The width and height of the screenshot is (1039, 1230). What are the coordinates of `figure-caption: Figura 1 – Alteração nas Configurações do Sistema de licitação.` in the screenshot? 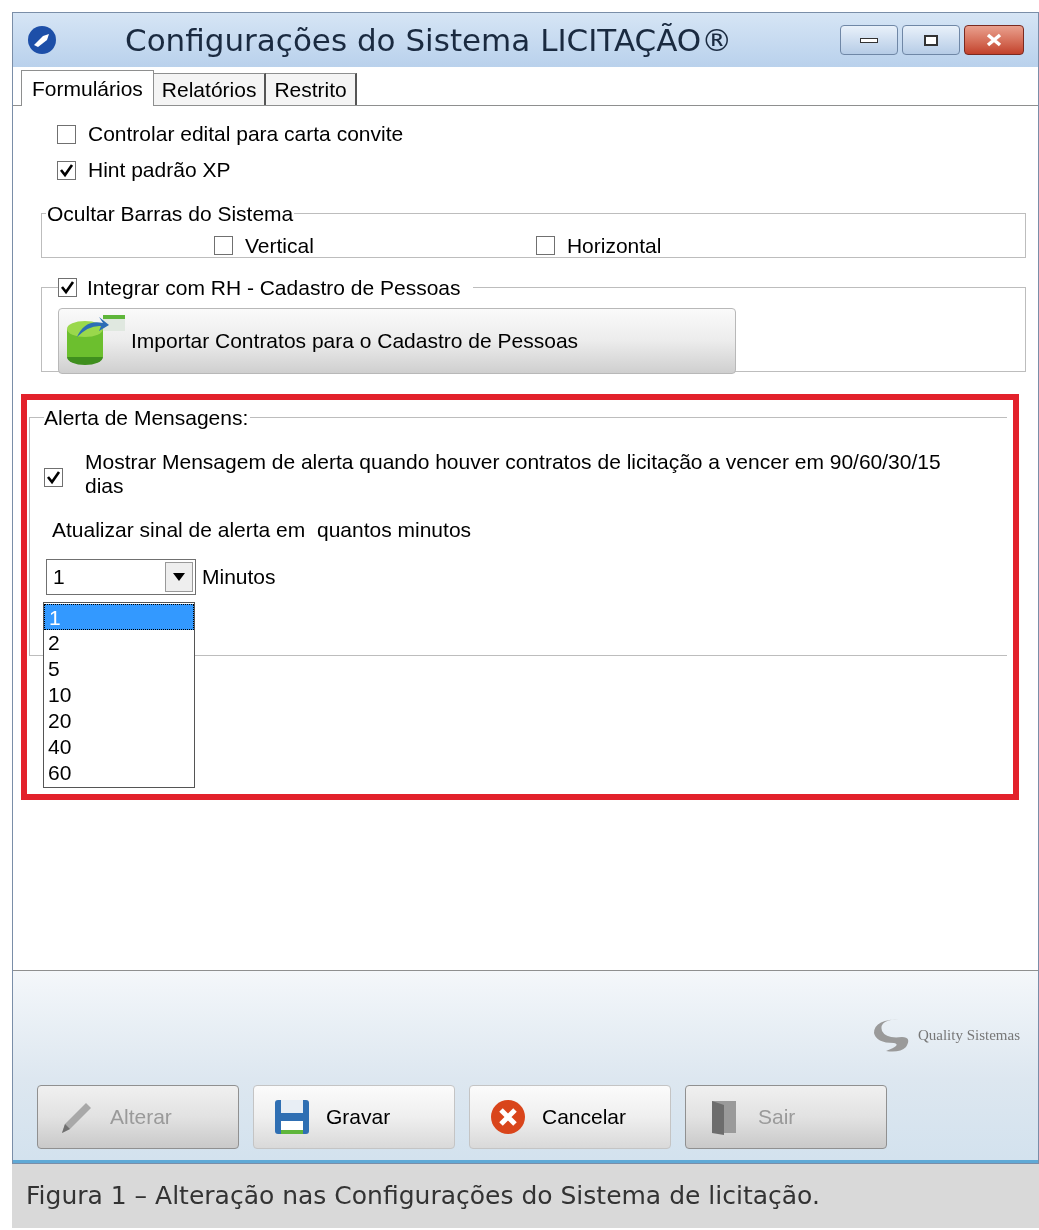 It's located at (525, 1196).